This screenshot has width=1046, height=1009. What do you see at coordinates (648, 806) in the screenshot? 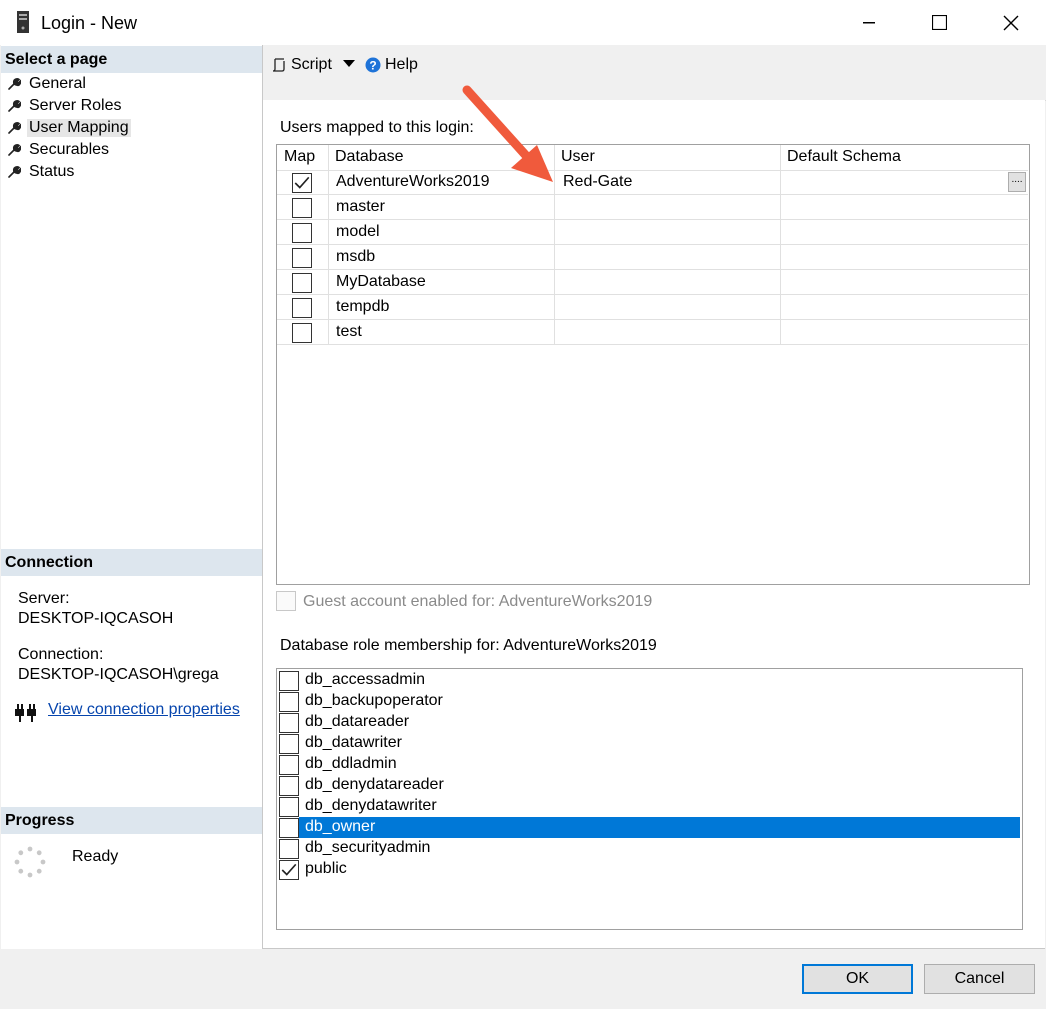
I see `role-item: db_denydatawriter` at bounding box center [648, 806].